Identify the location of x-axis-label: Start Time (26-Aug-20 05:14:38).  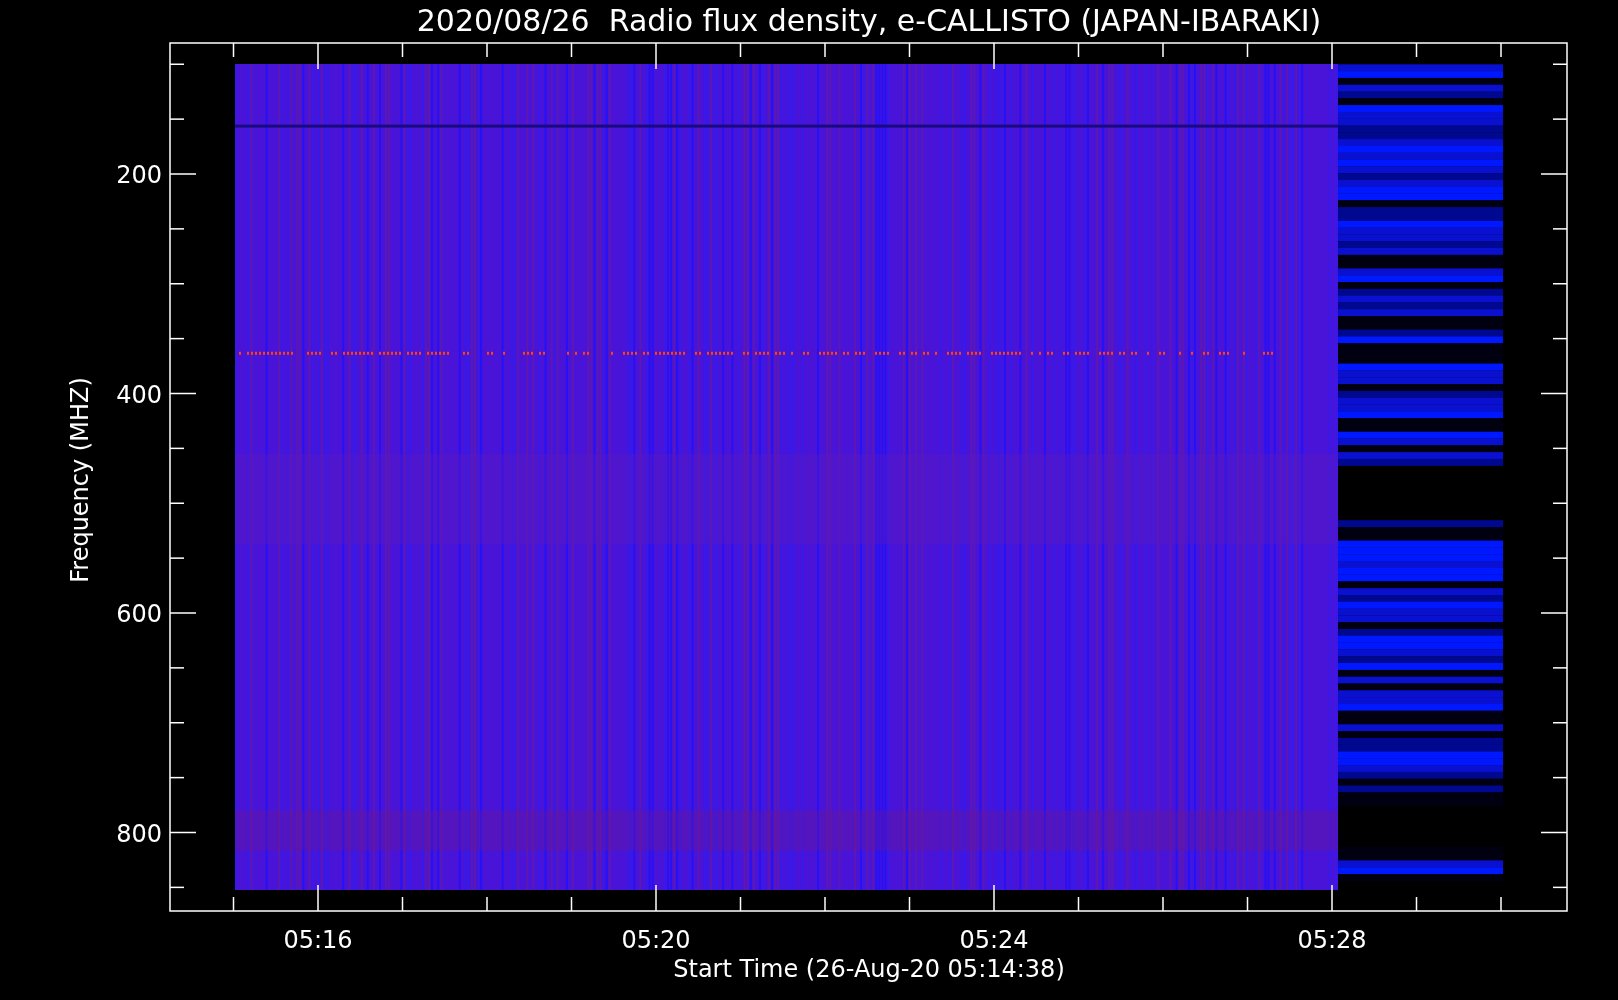
(869, 969).